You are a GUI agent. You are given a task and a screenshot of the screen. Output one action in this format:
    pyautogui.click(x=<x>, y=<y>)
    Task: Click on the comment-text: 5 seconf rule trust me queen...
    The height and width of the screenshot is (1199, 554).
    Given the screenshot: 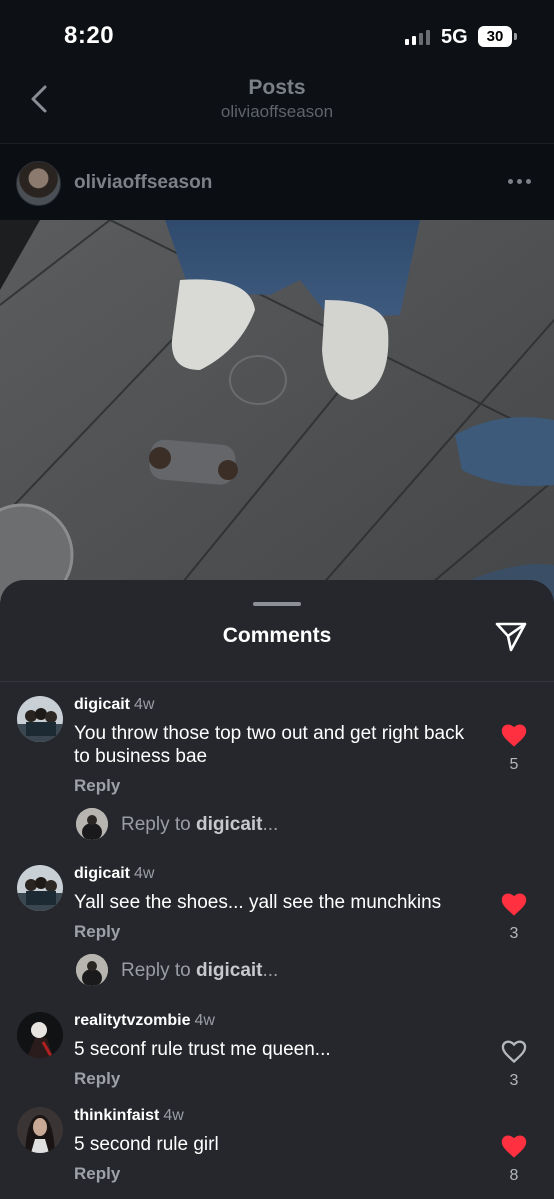 What is the action you would take?
    pyautogui.click(x=202, y=1049)
    